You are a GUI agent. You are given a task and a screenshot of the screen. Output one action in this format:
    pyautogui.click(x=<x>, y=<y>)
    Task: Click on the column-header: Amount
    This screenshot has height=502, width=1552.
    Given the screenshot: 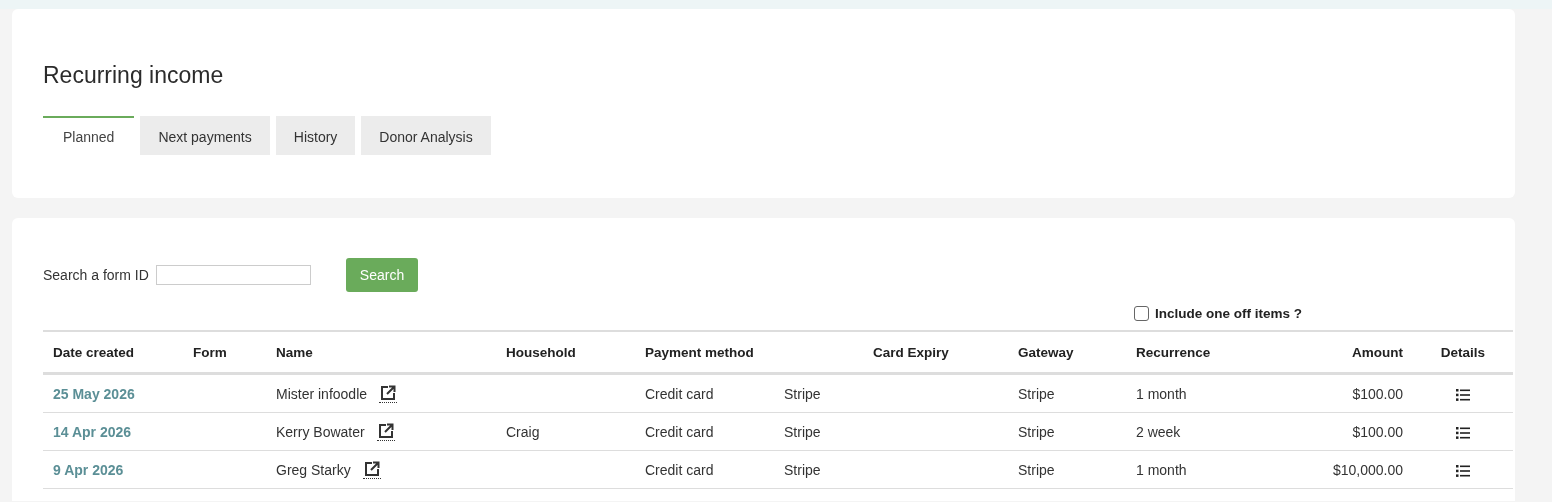 What is the action you would take?
    pyautogui.click(x=1377, y=352)
    